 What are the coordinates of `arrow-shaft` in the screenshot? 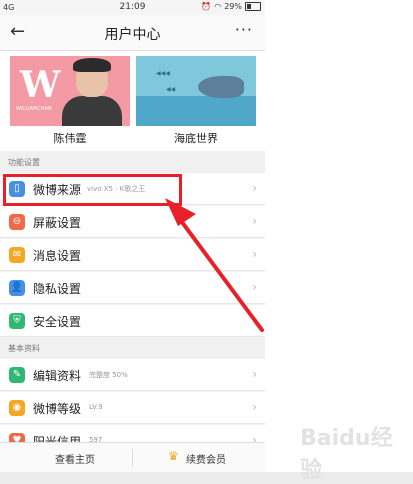 It's located at (219, 272).